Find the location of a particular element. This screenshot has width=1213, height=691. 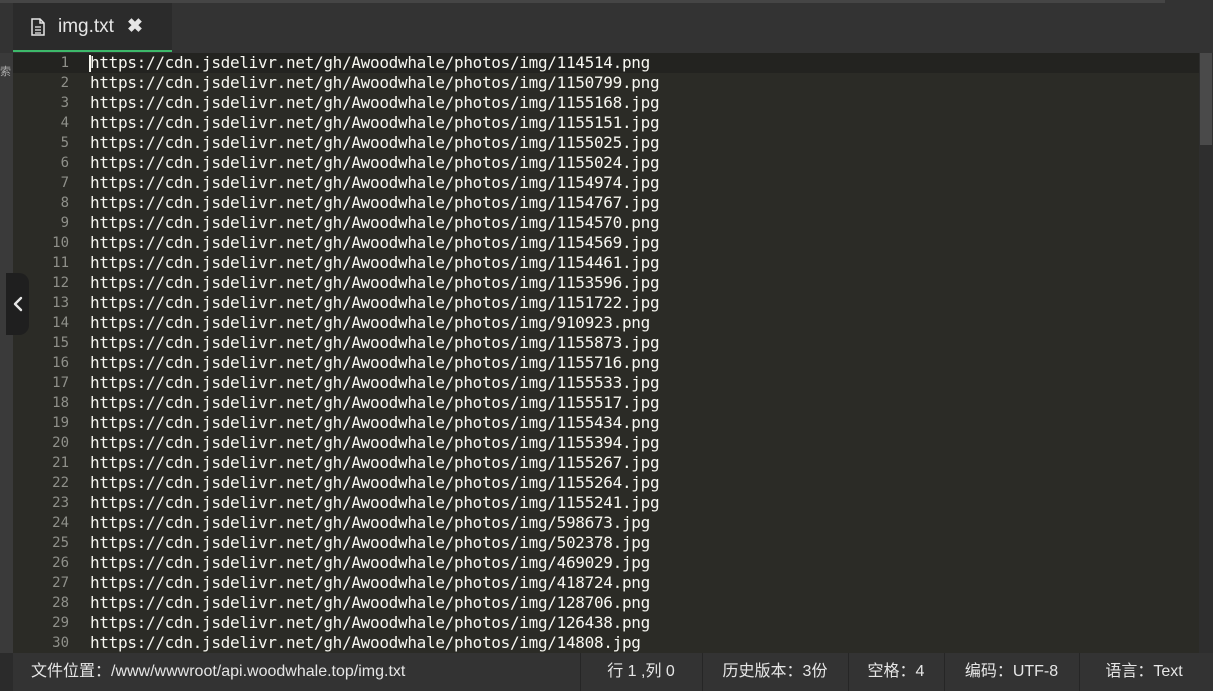

indent-setting-button: 空格：4 is located at coordinates (896, 672).